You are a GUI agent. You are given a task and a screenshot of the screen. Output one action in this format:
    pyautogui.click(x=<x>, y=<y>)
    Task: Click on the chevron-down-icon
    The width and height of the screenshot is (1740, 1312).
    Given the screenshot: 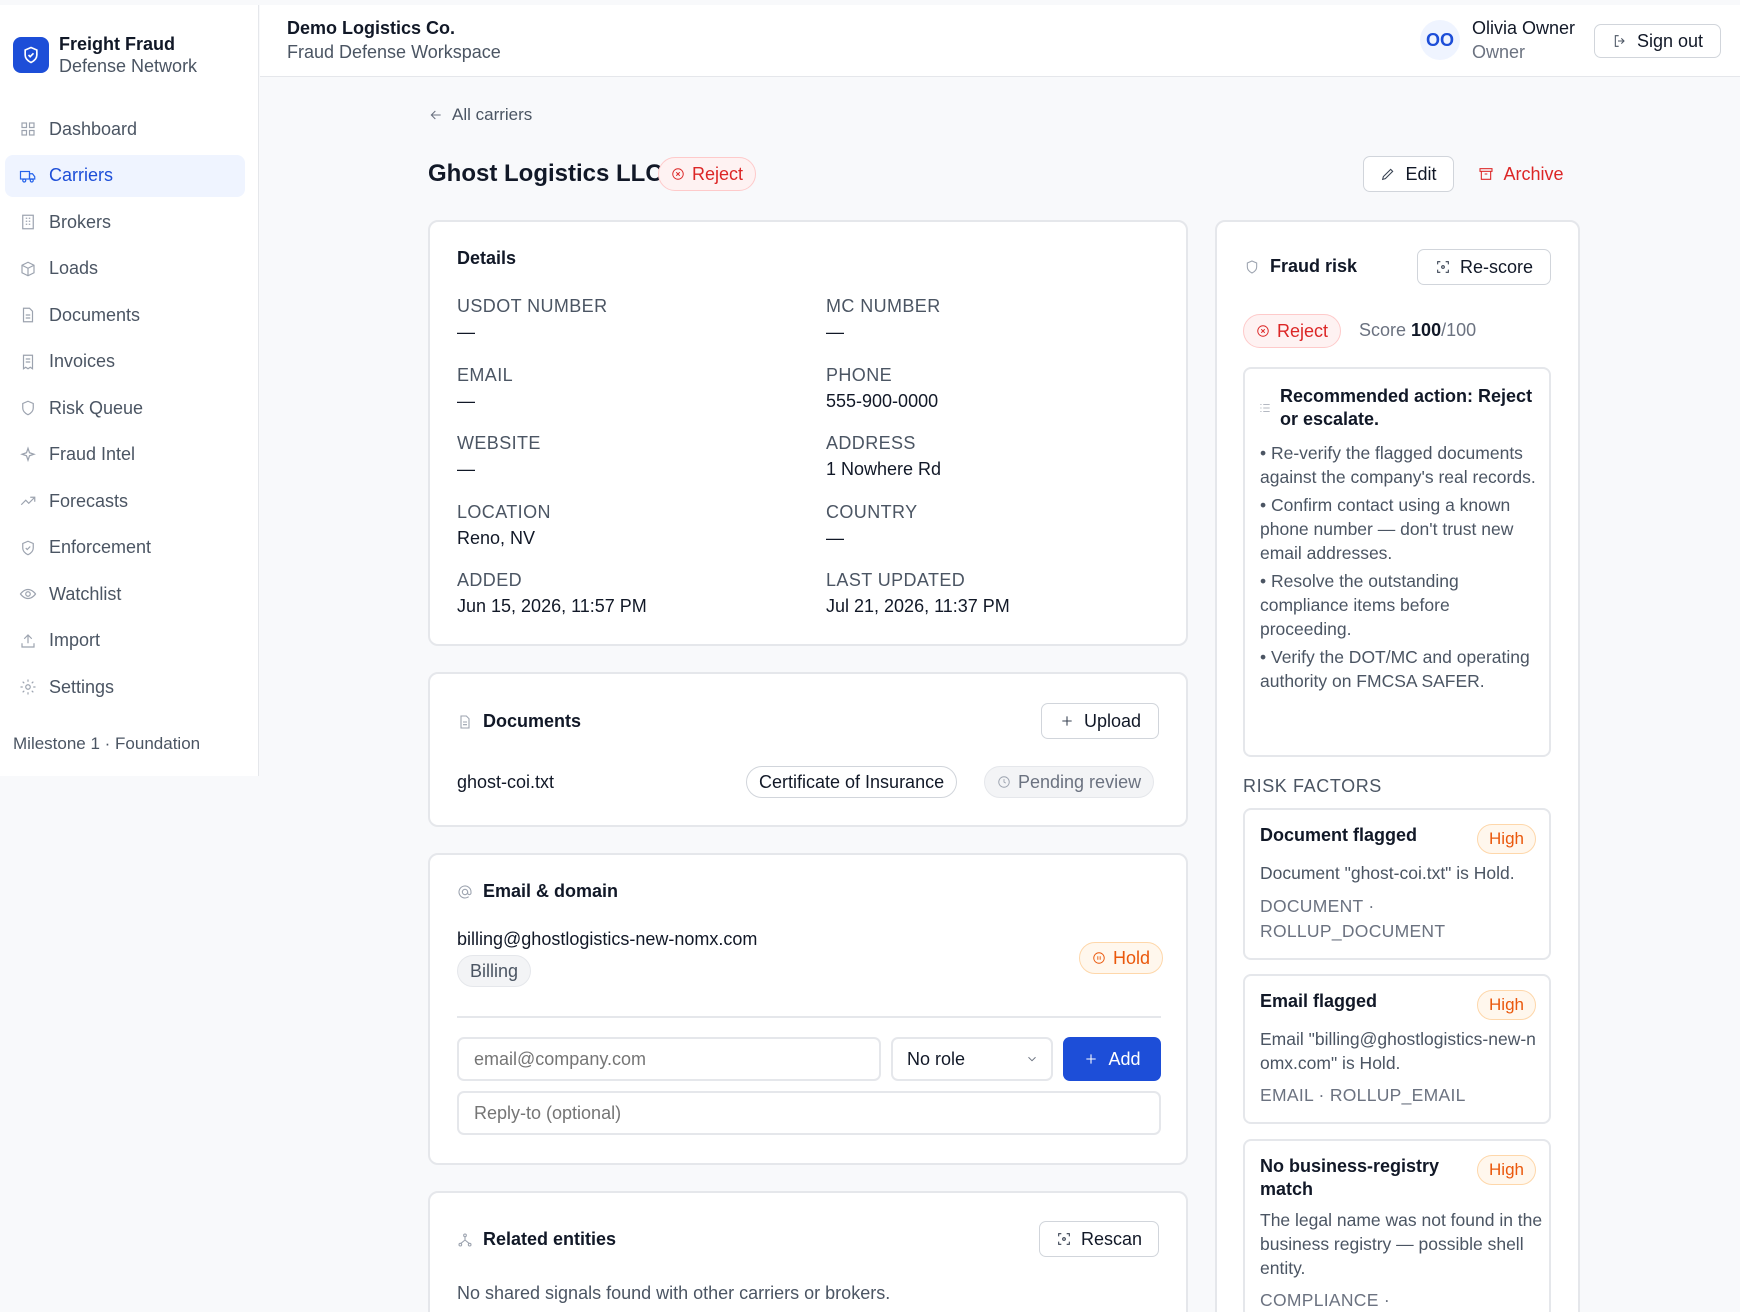 What is the action you would take?
    pyautogui.click(x=1032, y=1059)
    